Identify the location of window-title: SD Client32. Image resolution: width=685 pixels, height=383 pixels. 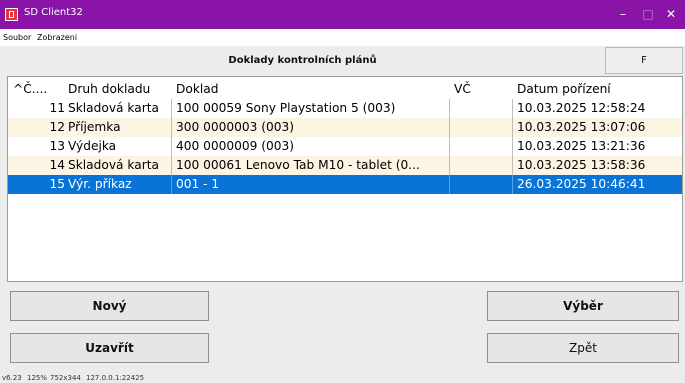
(53, 12).